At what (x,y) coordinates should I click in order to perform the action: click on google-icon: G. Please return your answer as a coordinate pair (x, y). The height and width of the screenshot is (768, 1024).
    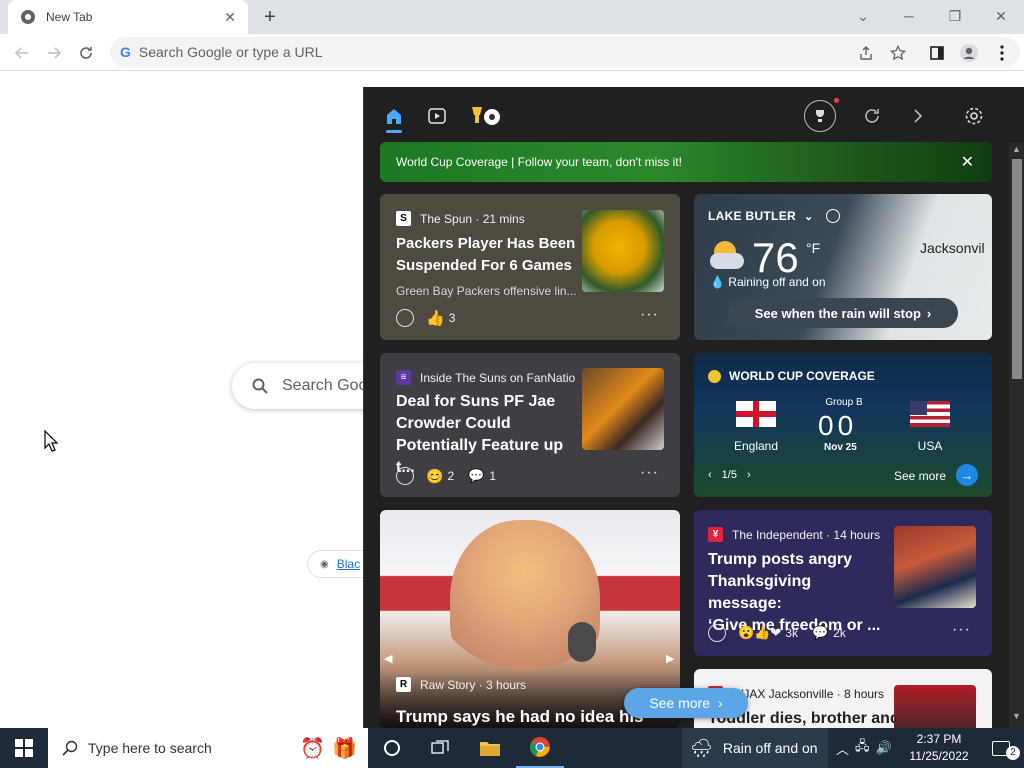
    Looking at the image, I should click on (125, 52).